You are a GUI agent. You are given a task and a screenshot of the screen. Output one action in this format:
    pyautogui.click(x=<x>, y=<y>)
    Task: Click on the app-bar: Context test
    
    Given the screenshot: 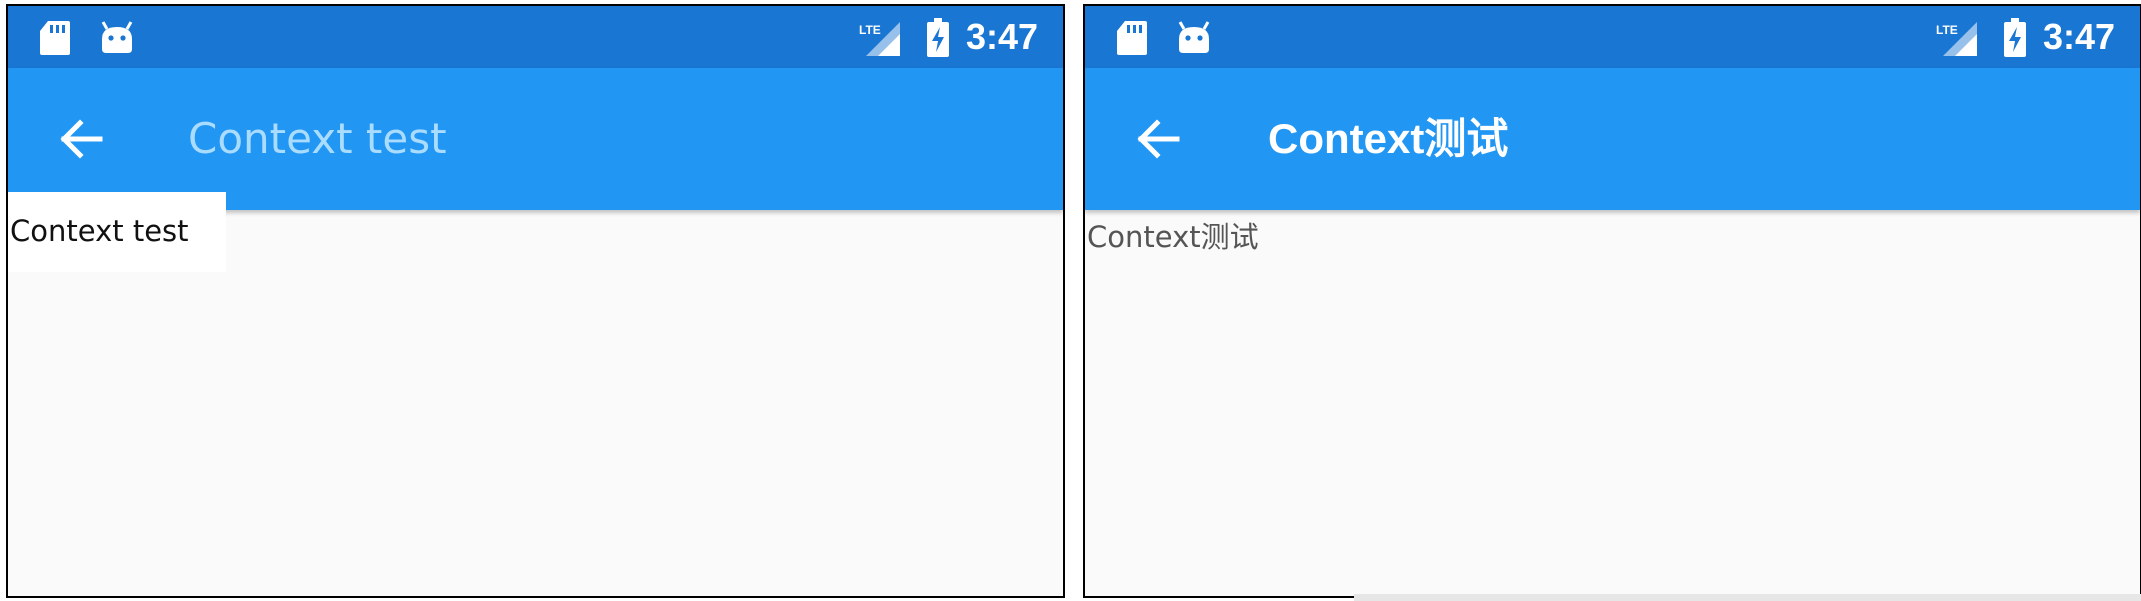 What is the action you would take?
    pyautogui.click(x=535, y=139)
    